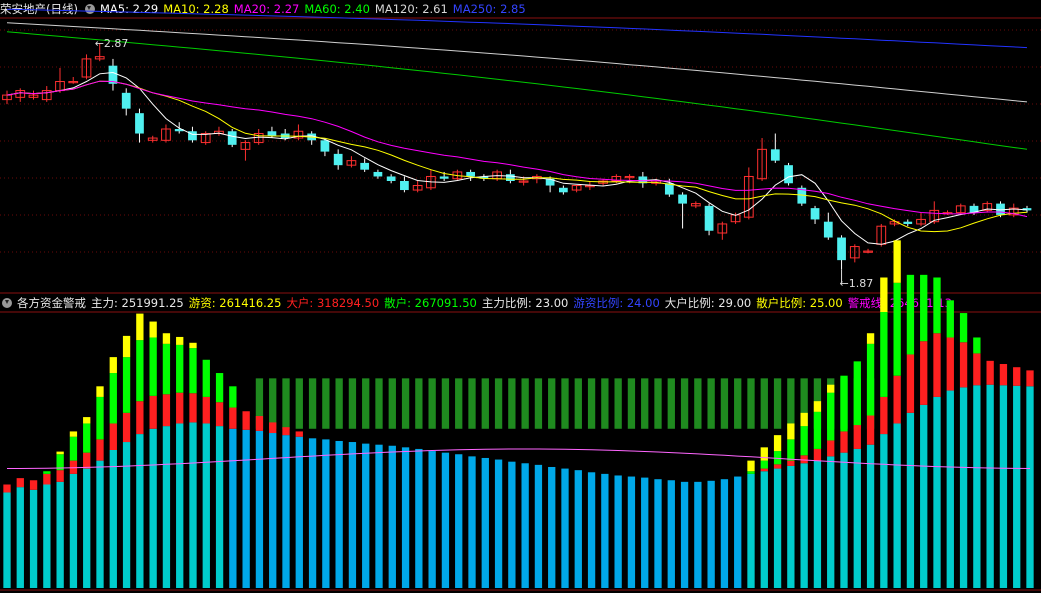 This screenshot has width=1041, height=593. What do you see at coordinates (857, 283) in the screenshot?
I see `low-price-marker: ←1.87` at bounding box center [857, 283].